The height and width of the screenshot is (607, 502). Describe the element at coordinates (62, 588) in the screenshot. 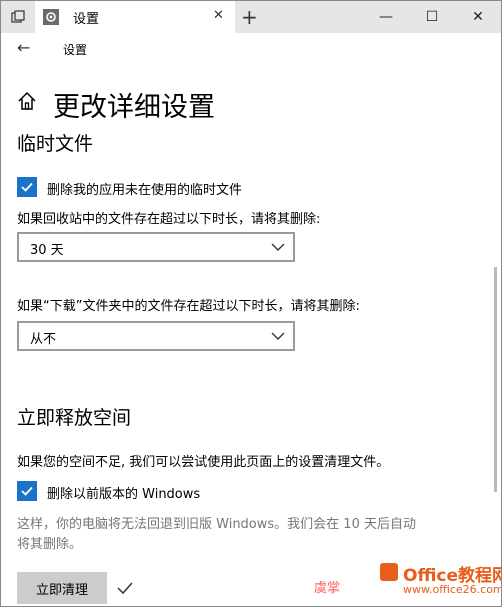

I see `clean-now-button: 立即清理` at that location.